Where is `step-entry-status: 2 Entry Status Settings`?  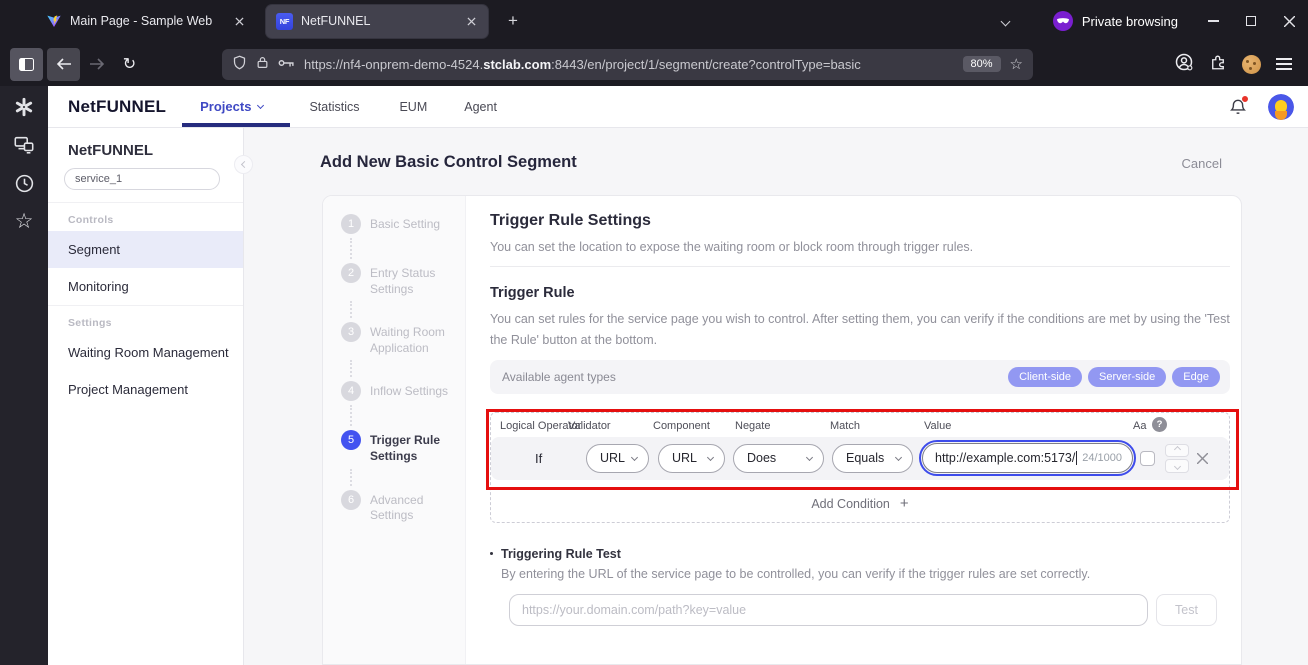 step-entry-status: 2 Entry Status Settings is located at coordinates (403, 280).